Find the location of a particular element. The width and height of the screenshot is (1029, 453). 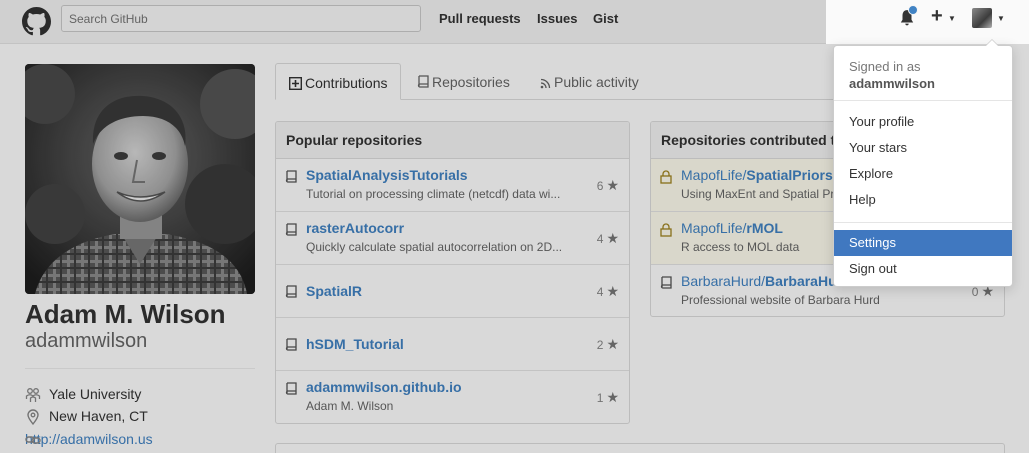

menu-item-your-stars: Your stars is located at coordinates (923, 148).